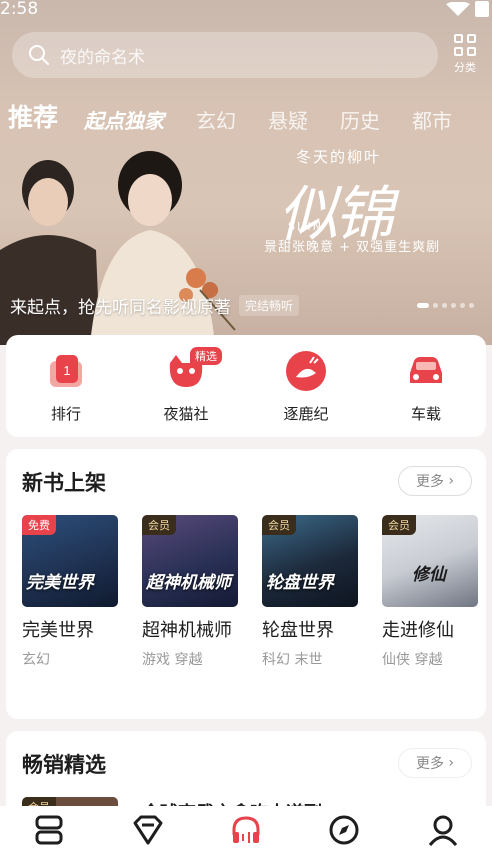 This screenshot has height=854, width=492. I want to click on entry-night-cat-tag: 精选, so click(206, 356).